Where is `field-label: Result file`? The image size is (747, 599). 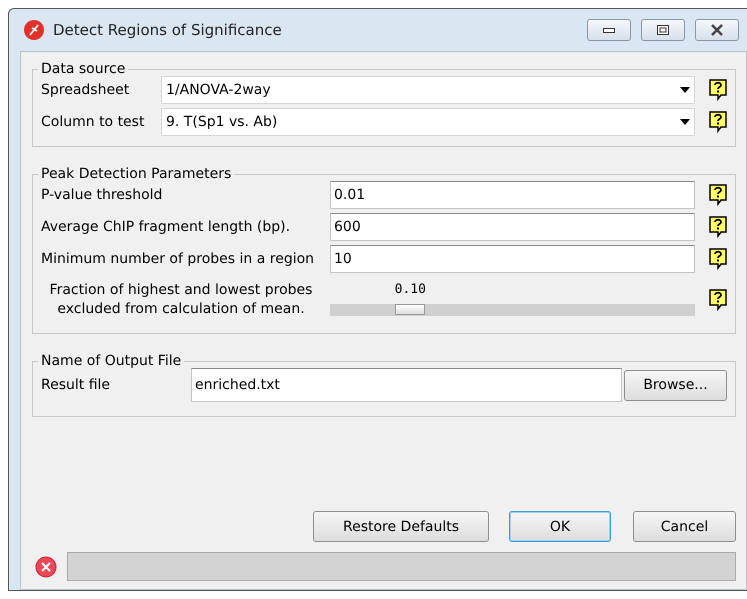
field-label: Result file is located at coordinates (76, 385).